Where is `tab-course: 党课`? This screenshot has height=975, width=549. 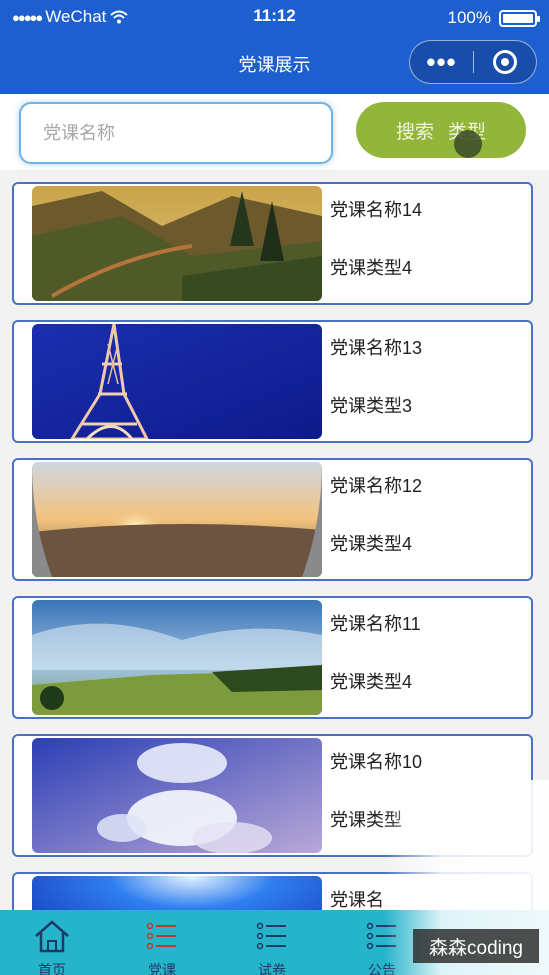 tab-course: 党课 is located at coordinates (162, 942).